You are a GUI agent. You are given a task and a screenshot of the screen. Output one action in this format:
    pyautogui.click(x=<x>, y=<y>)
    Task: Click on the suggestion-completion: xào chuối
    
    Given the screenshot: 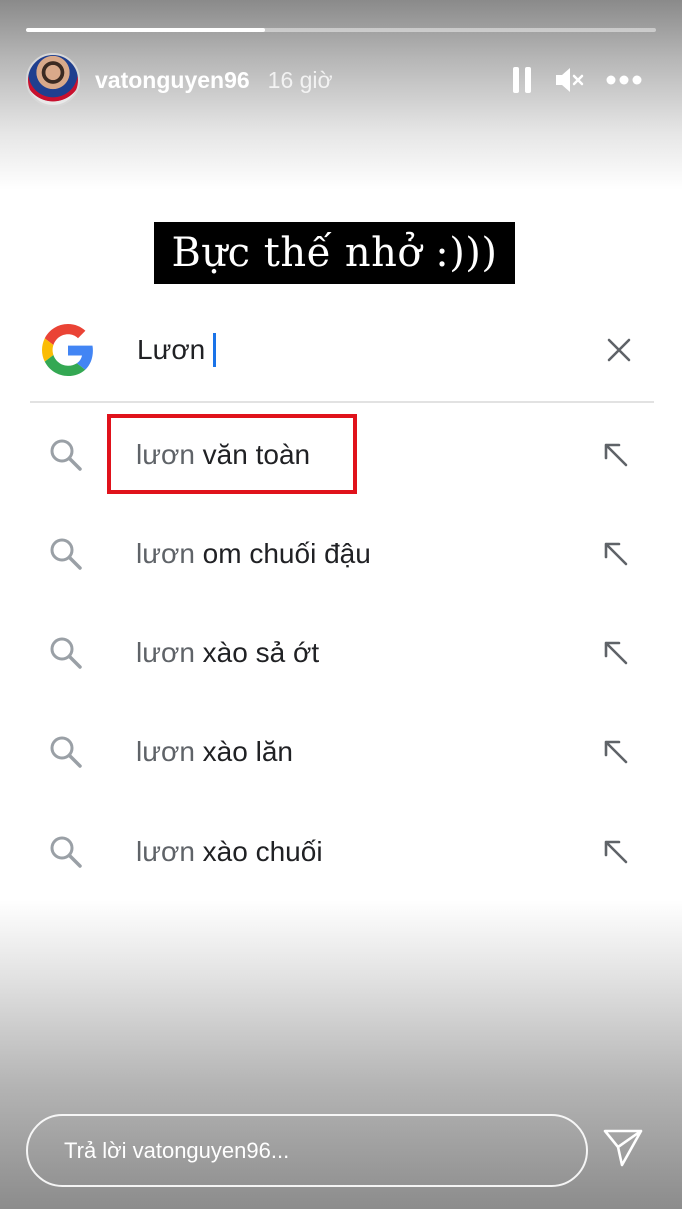 What is the action you would take?
    pyautogui.click(x=258, y=851)
    